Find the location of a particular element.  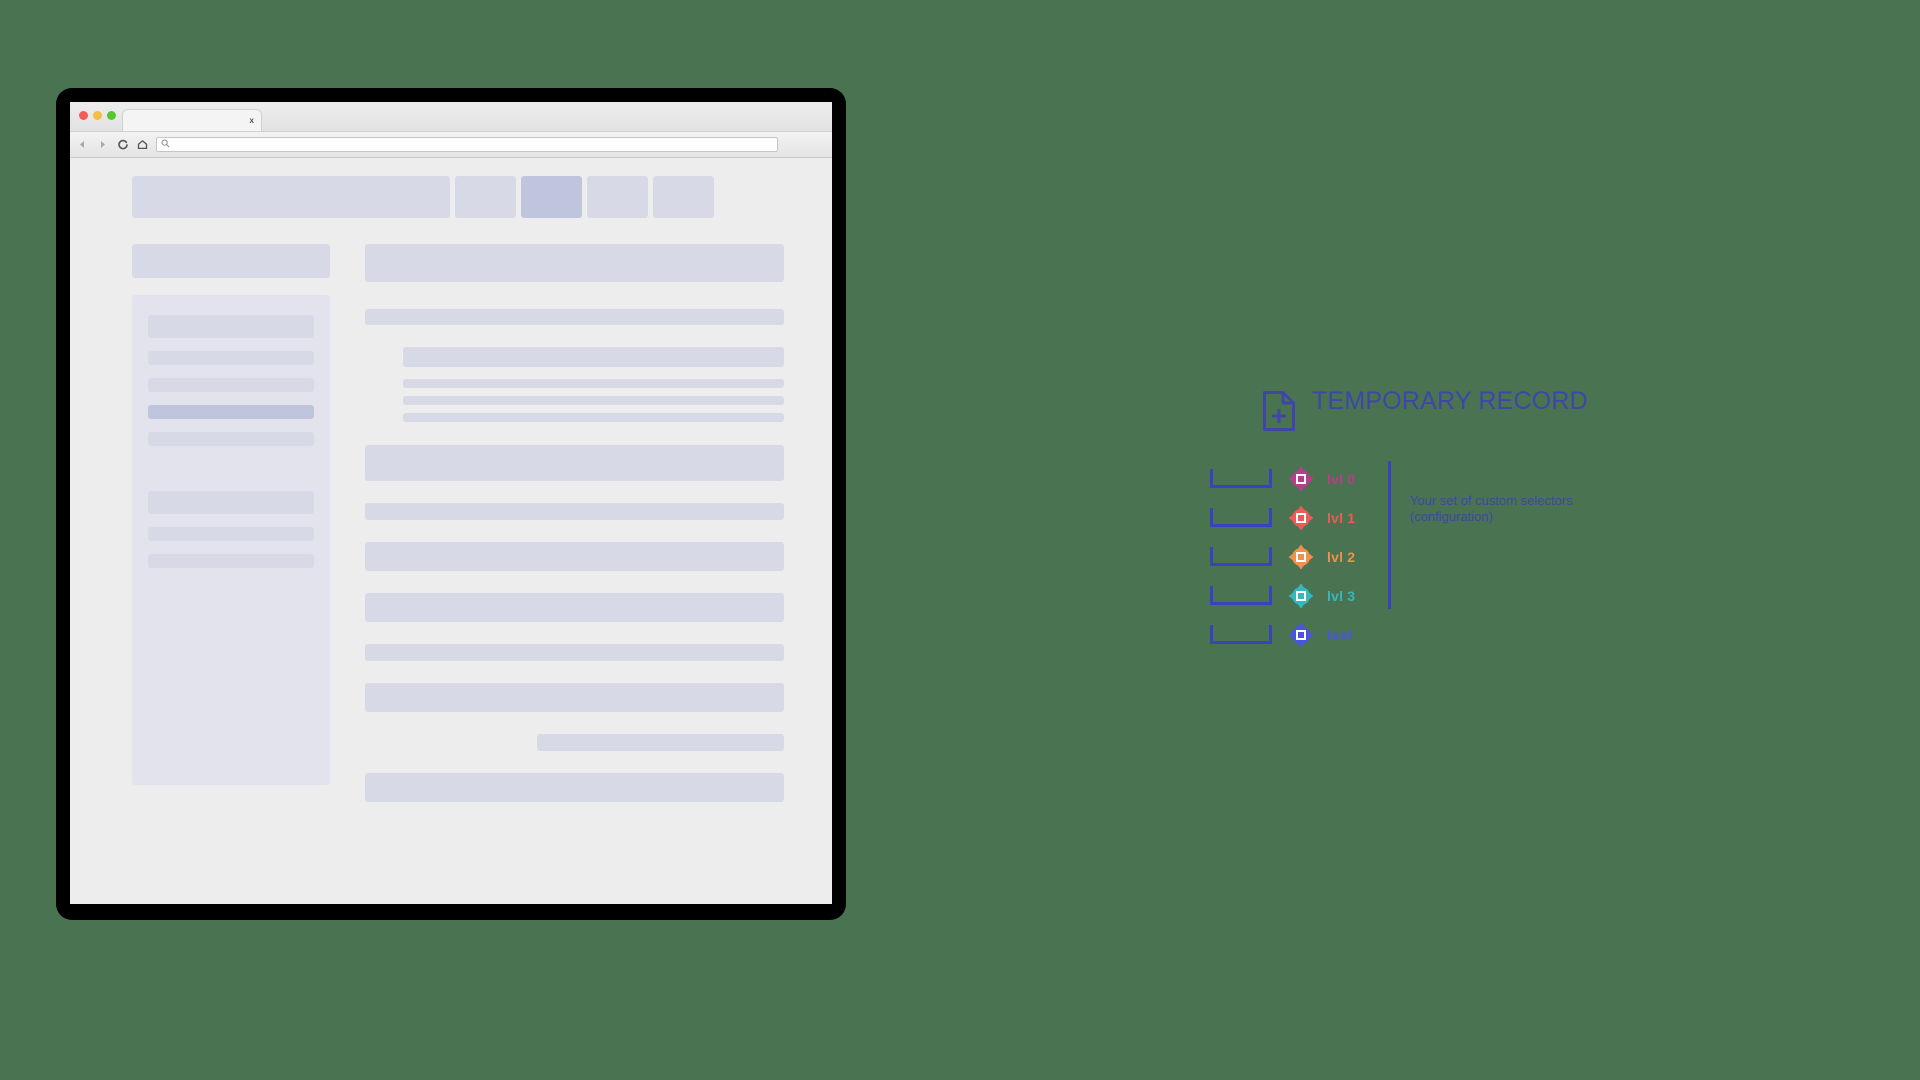

window-minimize-button is located at coordinates (97, 115).